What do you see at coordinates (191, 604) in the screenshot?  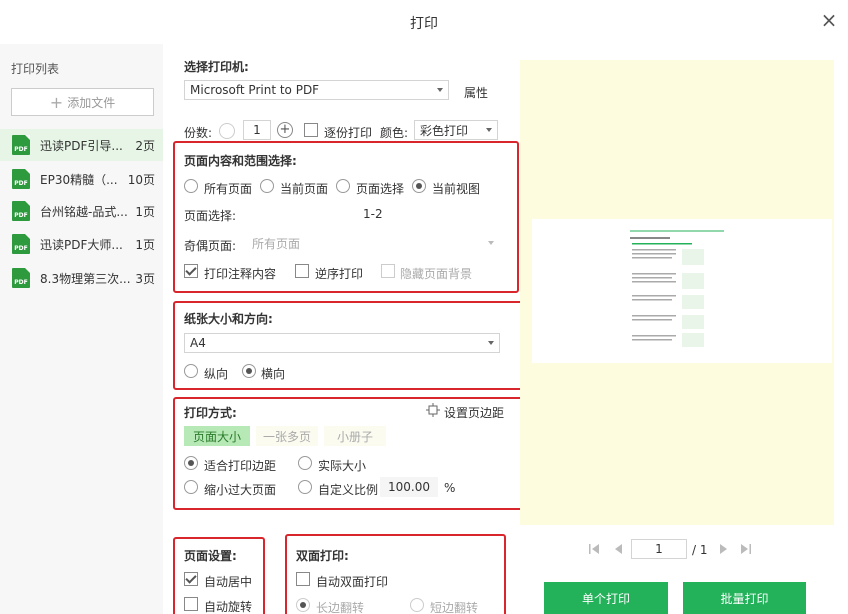 I see `auto-rotate-checkbox` at bounding box center [191, 604].